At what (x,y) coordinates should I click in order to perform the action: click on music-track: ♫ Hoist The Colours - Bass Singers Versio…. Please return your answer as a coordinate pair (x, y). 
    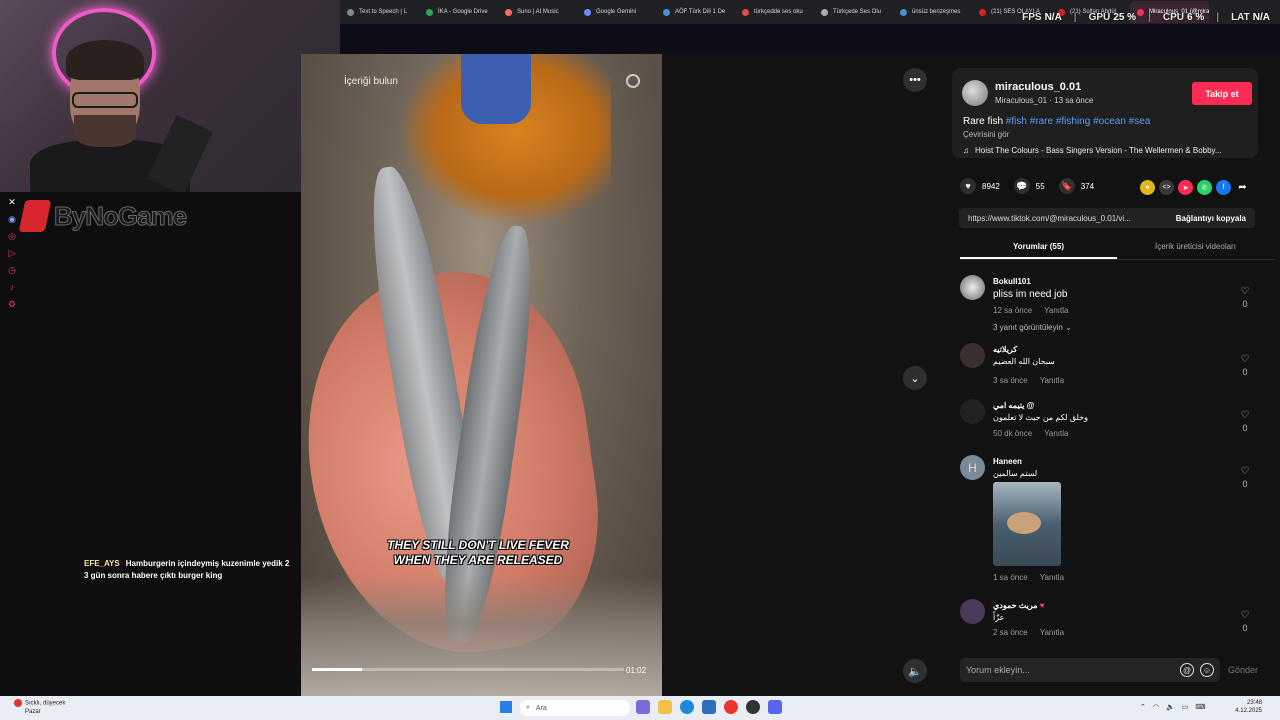
    Looking at the image, I should click on (1092, 150).